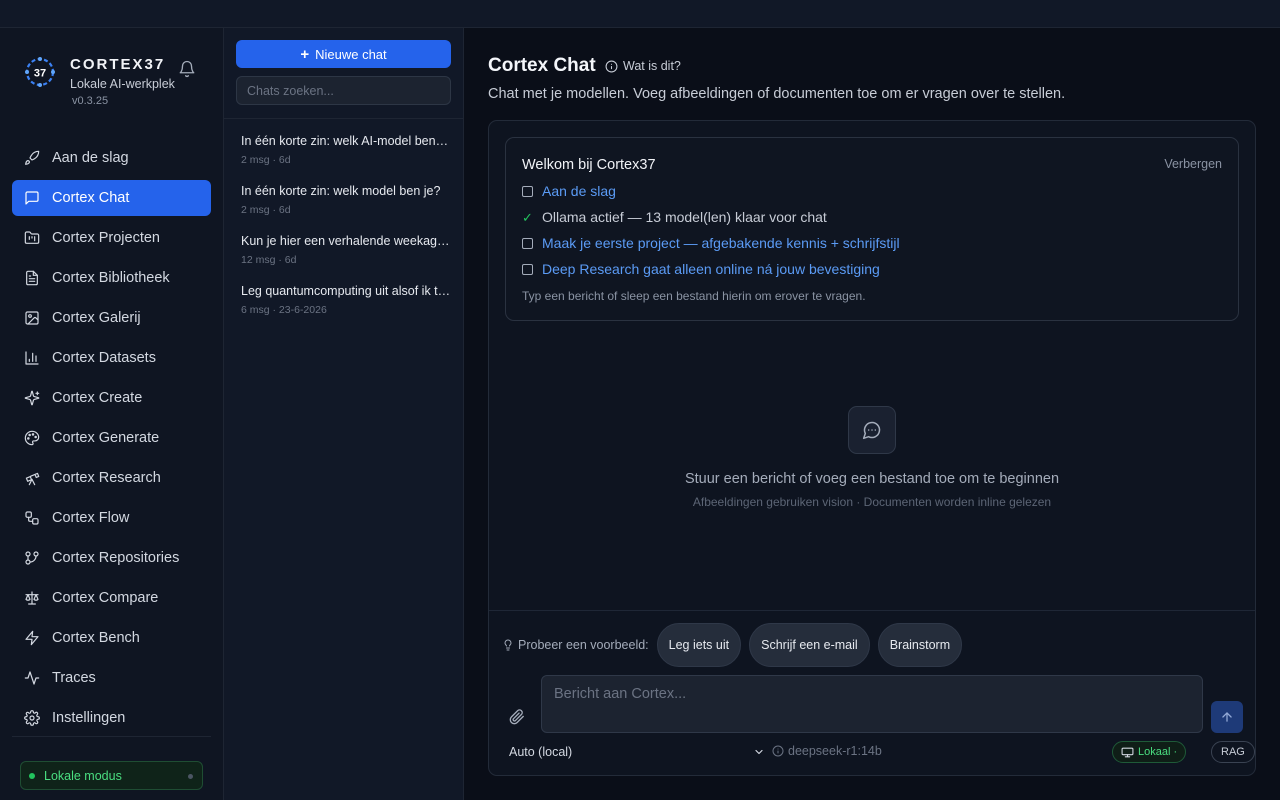 Image resolution: width=1280 pixels, height=800 pixels. Describe the element at coordinates (637, 752) in the screenshot. I see `model-select: Auto (local)` at that location.